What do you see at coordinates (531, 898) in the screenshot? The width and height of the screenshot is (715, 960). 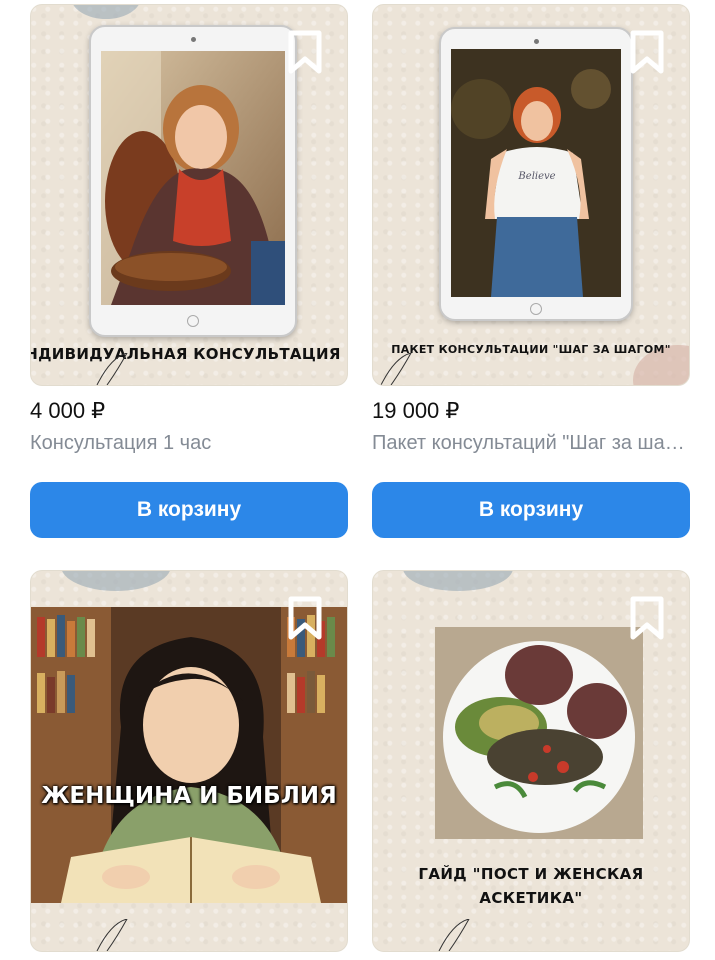 I see `image-caption-line-2: АСКЕТИКА"` at bounding box center [531, 898].